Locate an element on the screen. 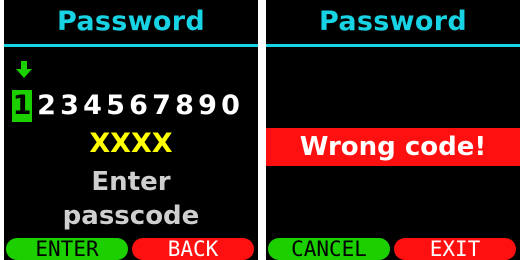 Image resolution: width=520 pixels, height=260 pixels. enter-button: ENTER is located at coordinates (67, 249).